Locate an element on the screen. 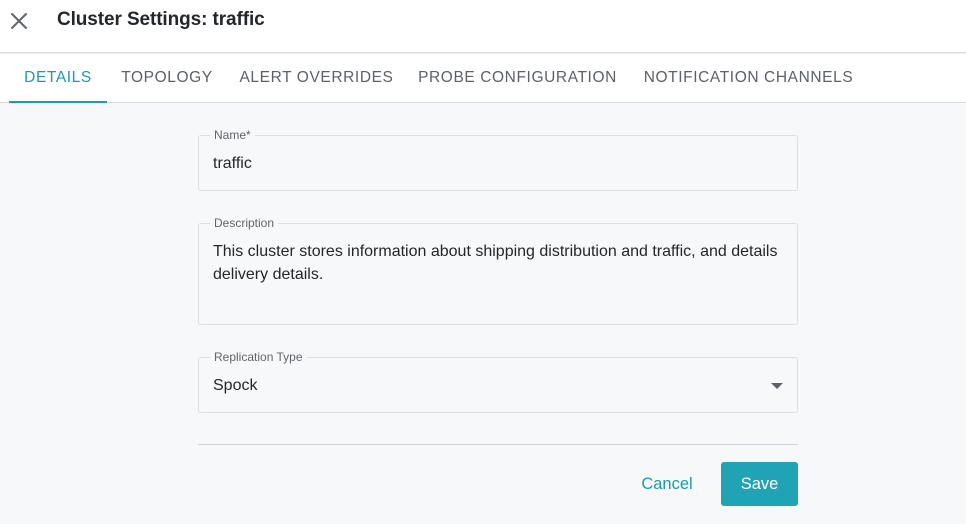 The width and height of the screenshot is (966, 524). close-icon is located at coordinates (19, 21).